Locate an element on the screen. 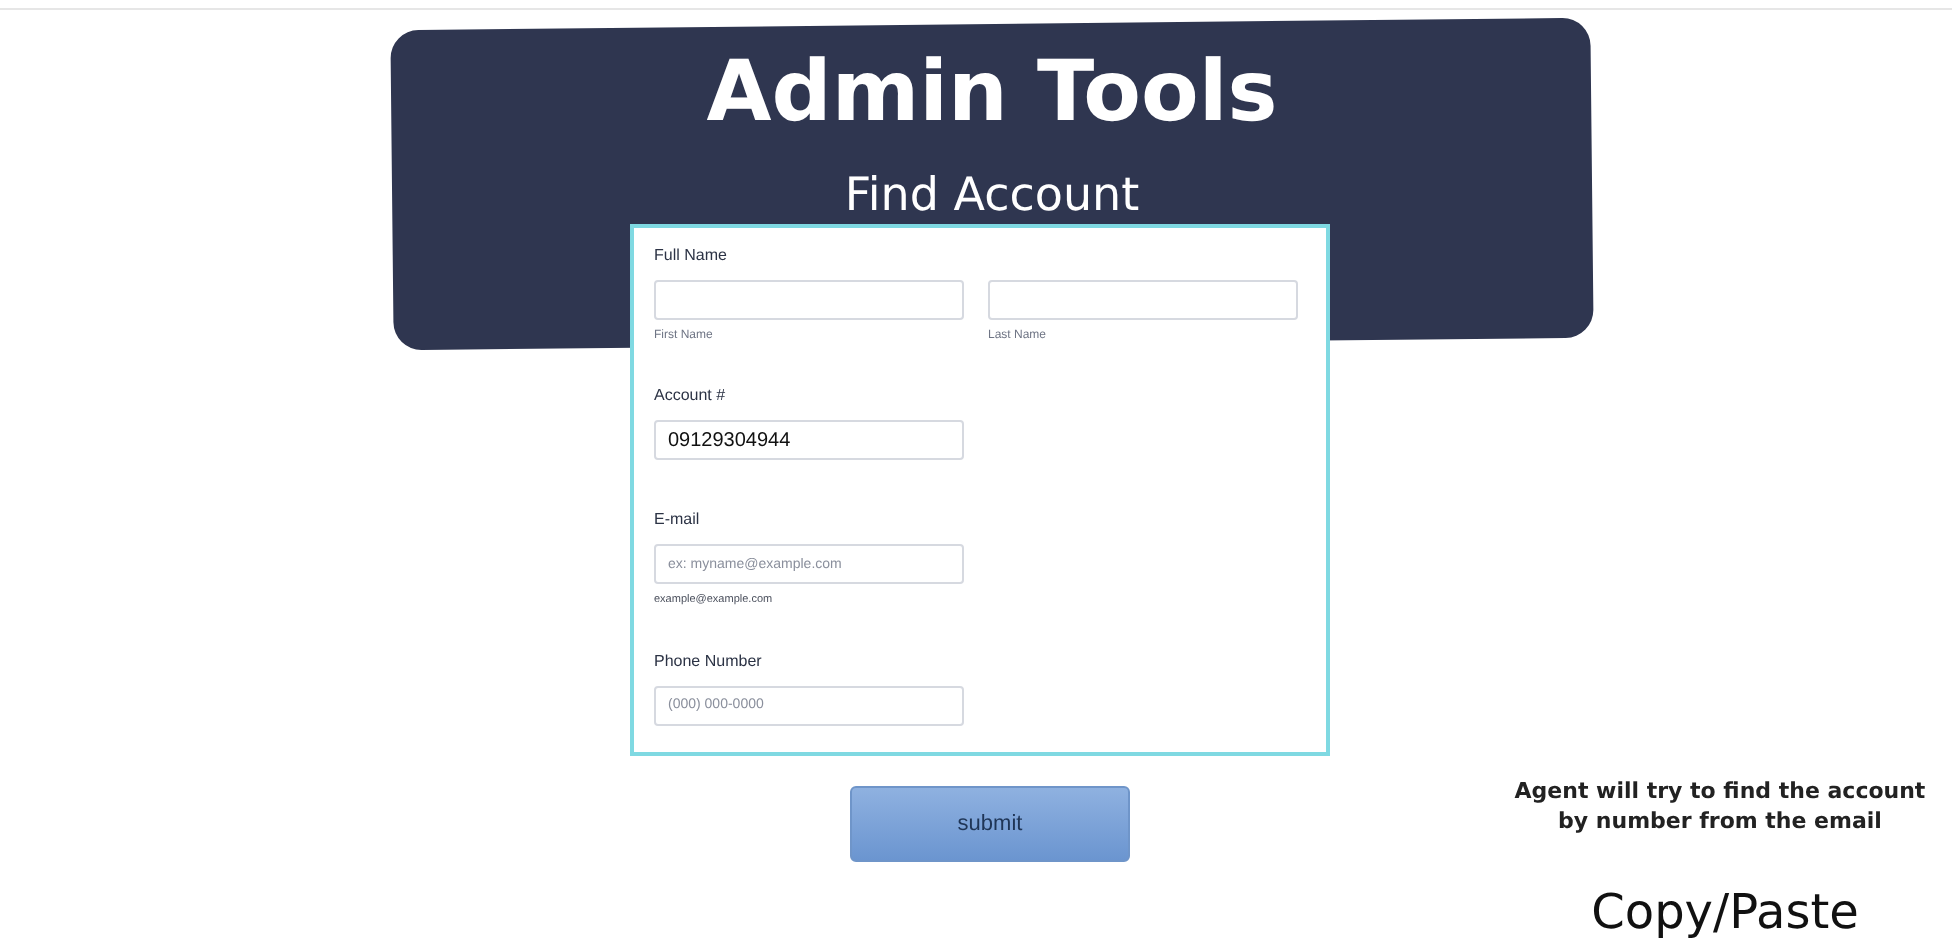 The height and width of the screenshot is (948, 1952). page-title: Admin Tools is located at coordinates (992, 92).